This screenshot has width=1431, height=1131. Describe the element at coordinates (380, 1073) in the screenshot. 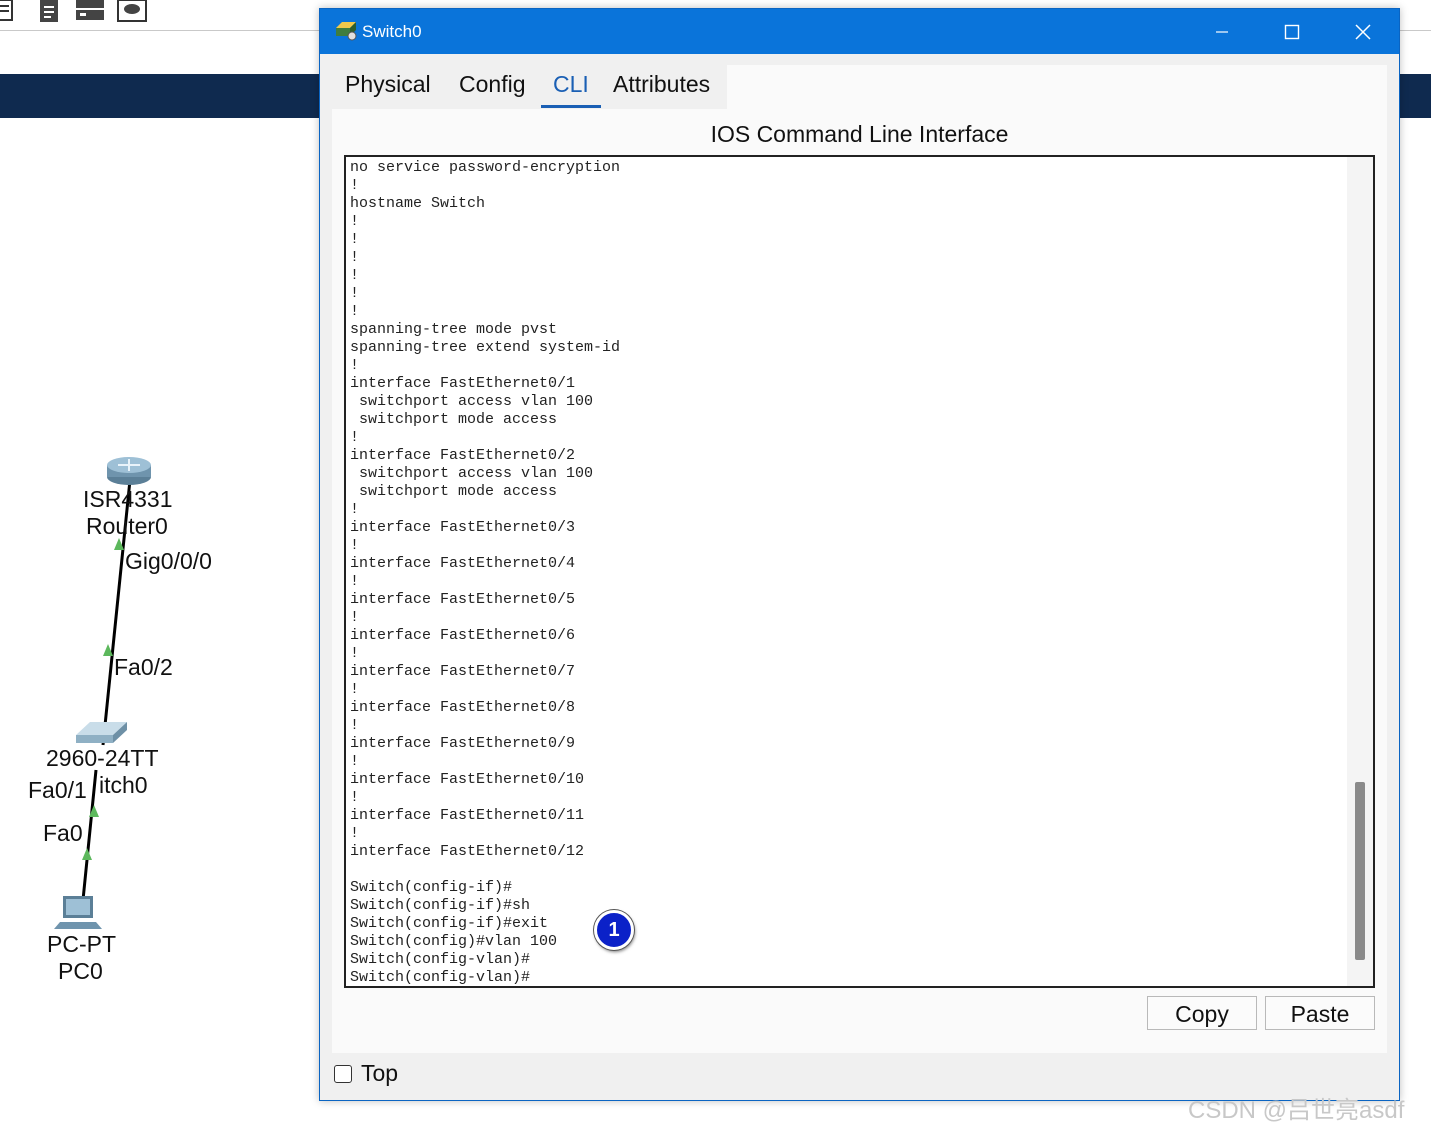

I see `top-checkbox-label: Top` at that location.